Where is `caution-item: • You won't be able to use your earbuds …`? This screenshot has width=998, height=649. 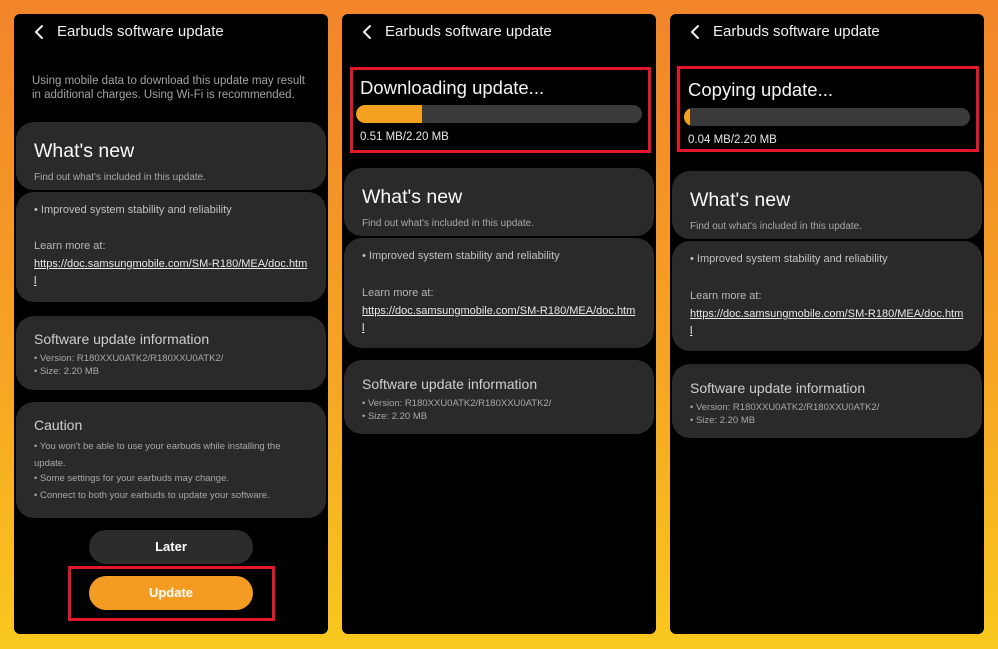 caution-item: • You won't be able to use your earbuds … is located at coordinates (157, 455).